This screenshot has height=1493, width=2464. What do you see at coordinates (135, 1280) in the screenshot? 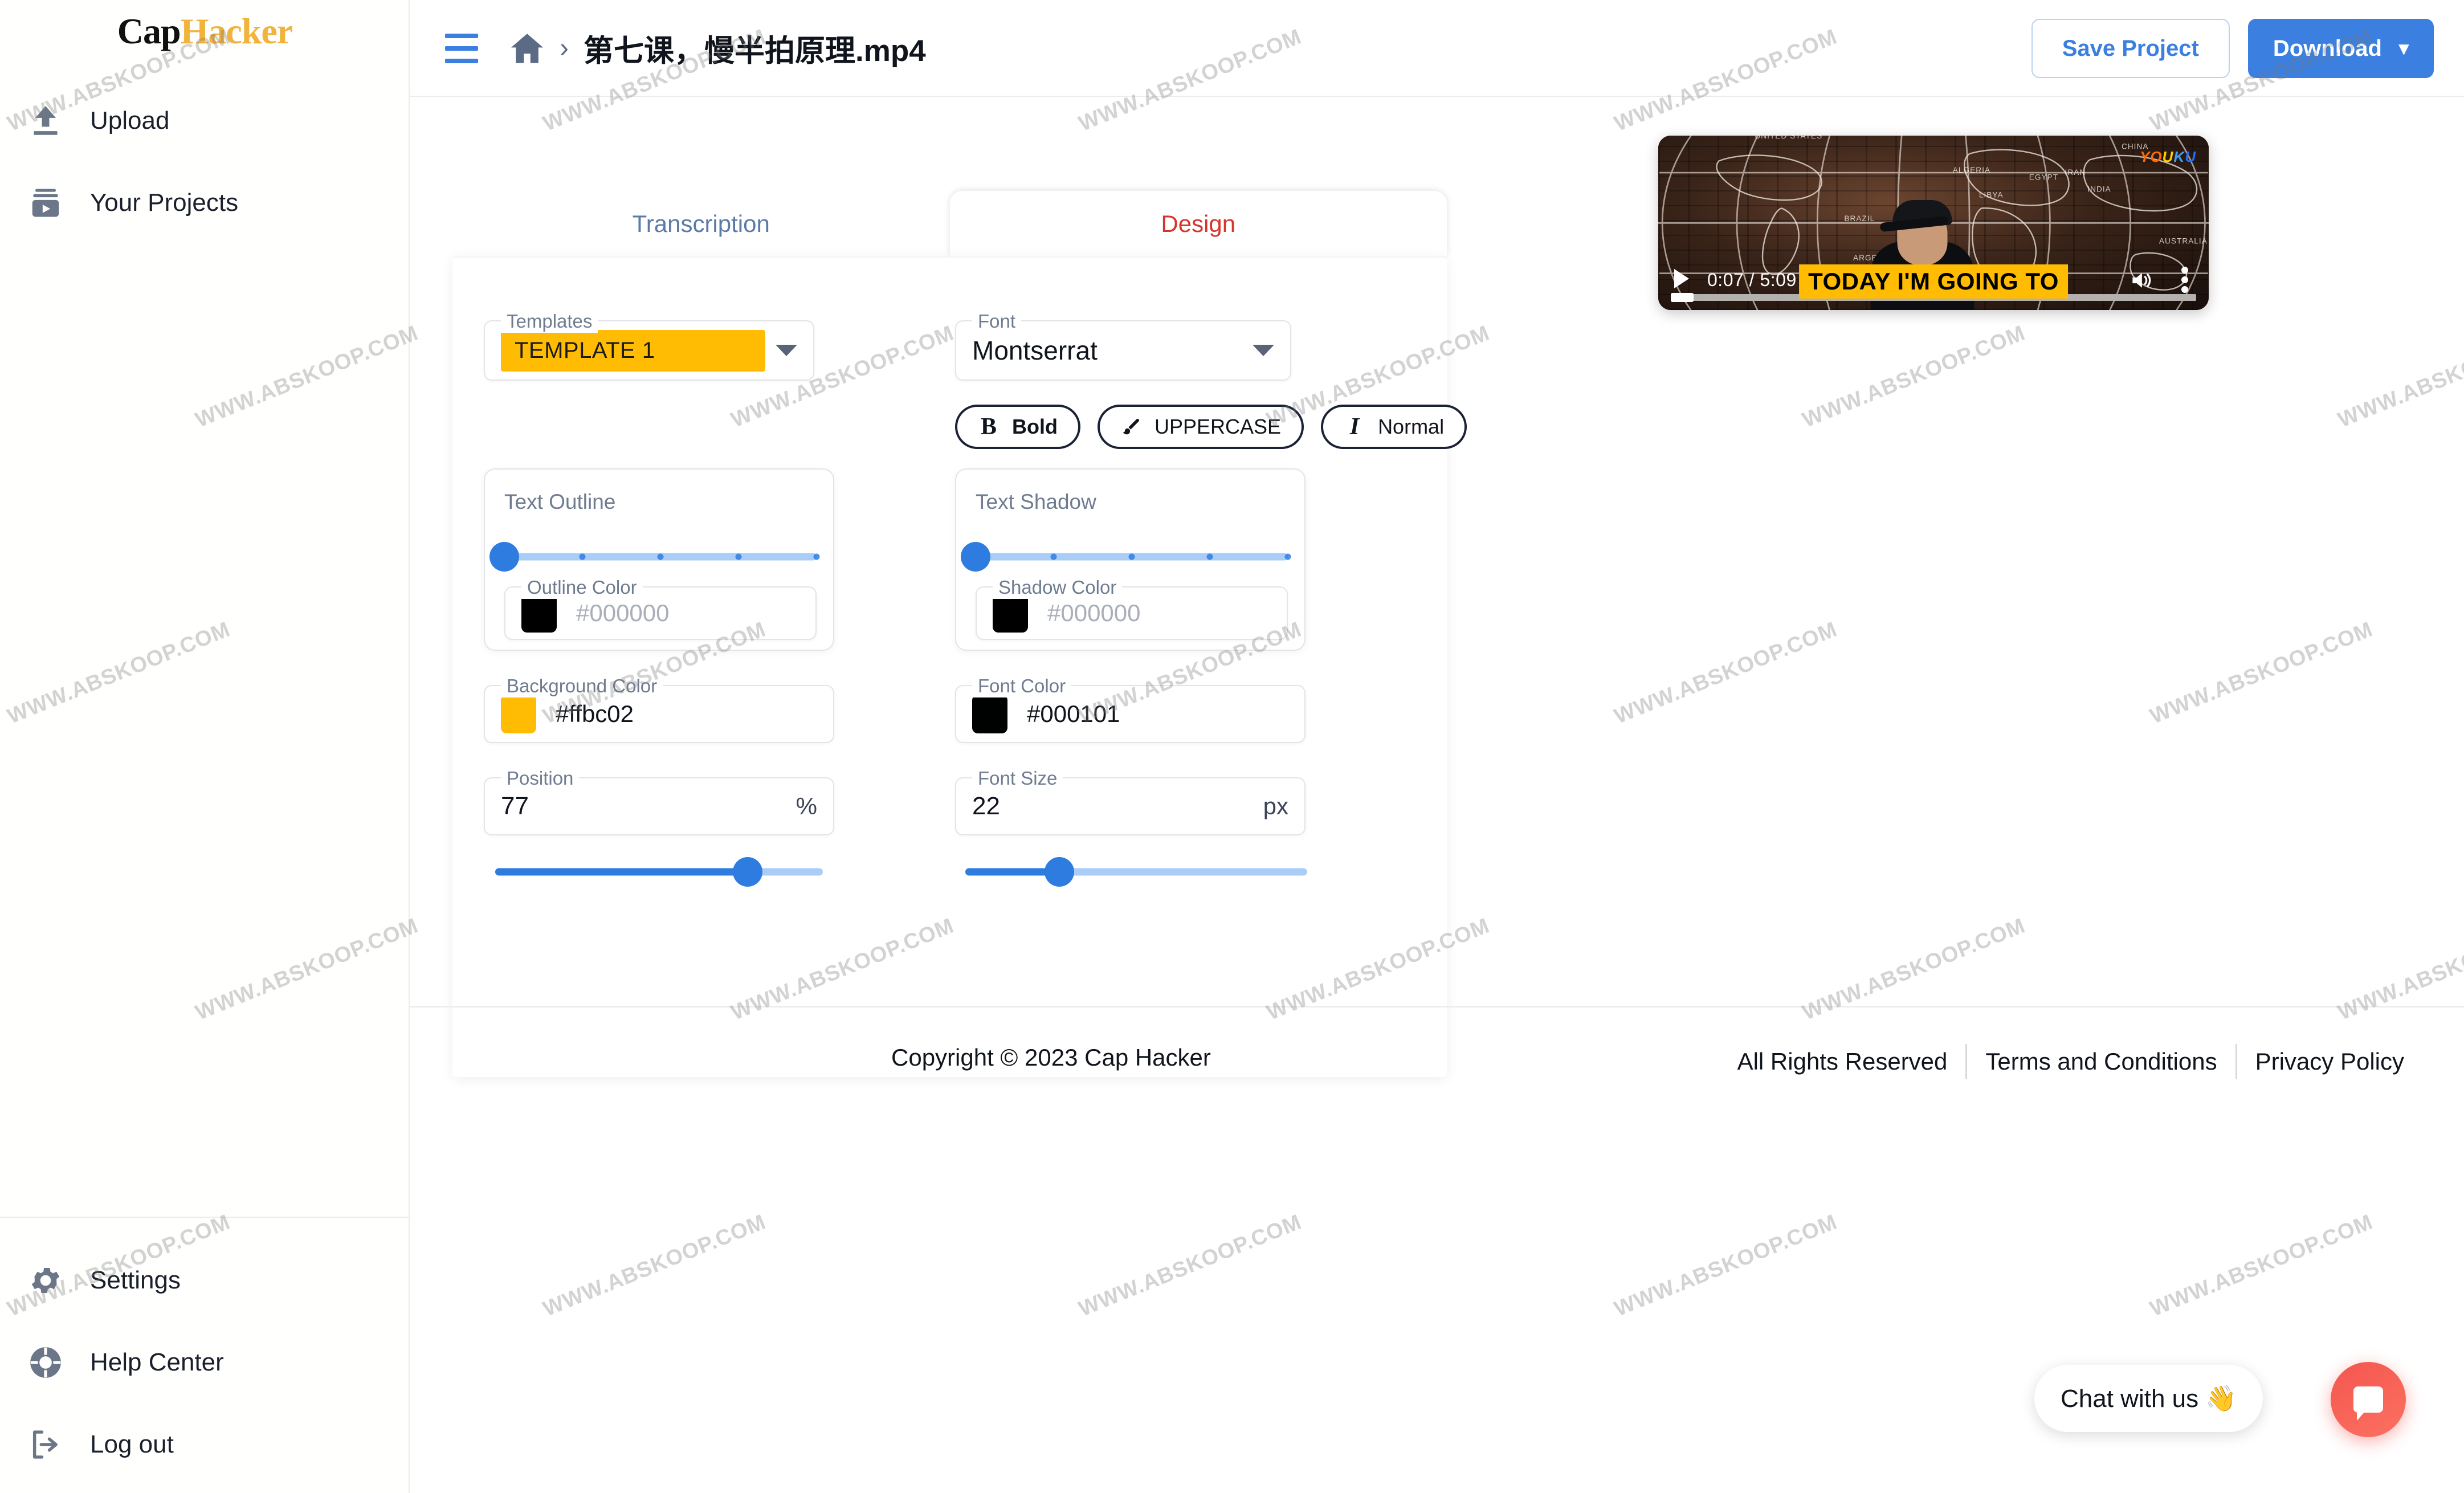
I see `sidebar-item-label: Settings` at bounding box center [135, 1280].